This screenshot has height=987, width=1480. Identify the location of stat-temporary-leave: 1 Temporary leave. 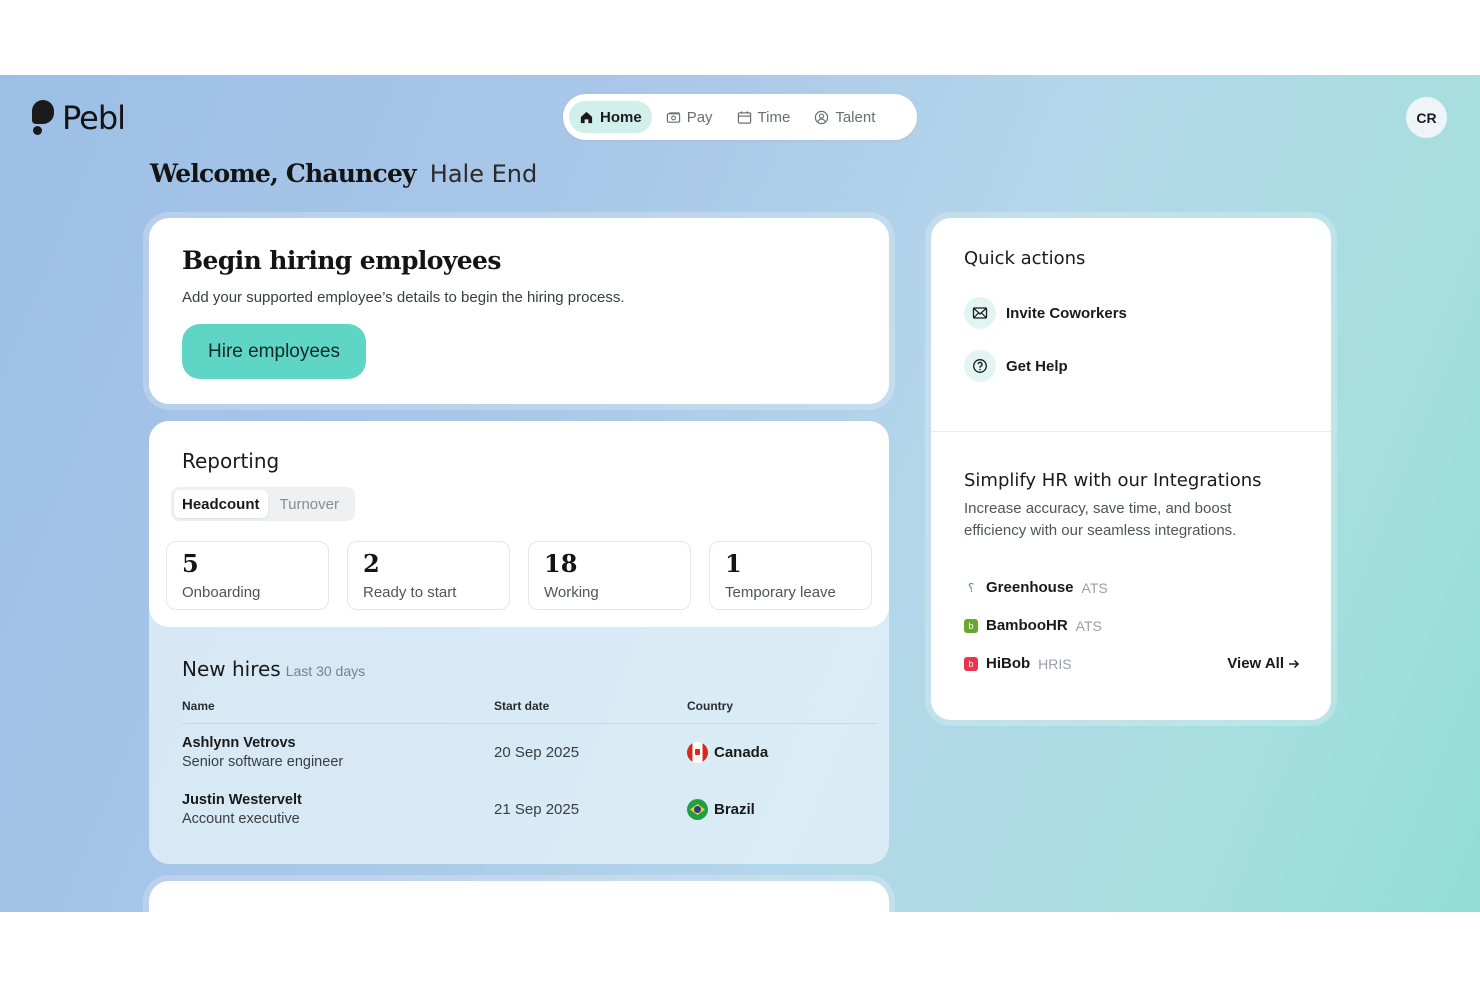
(790, 575).